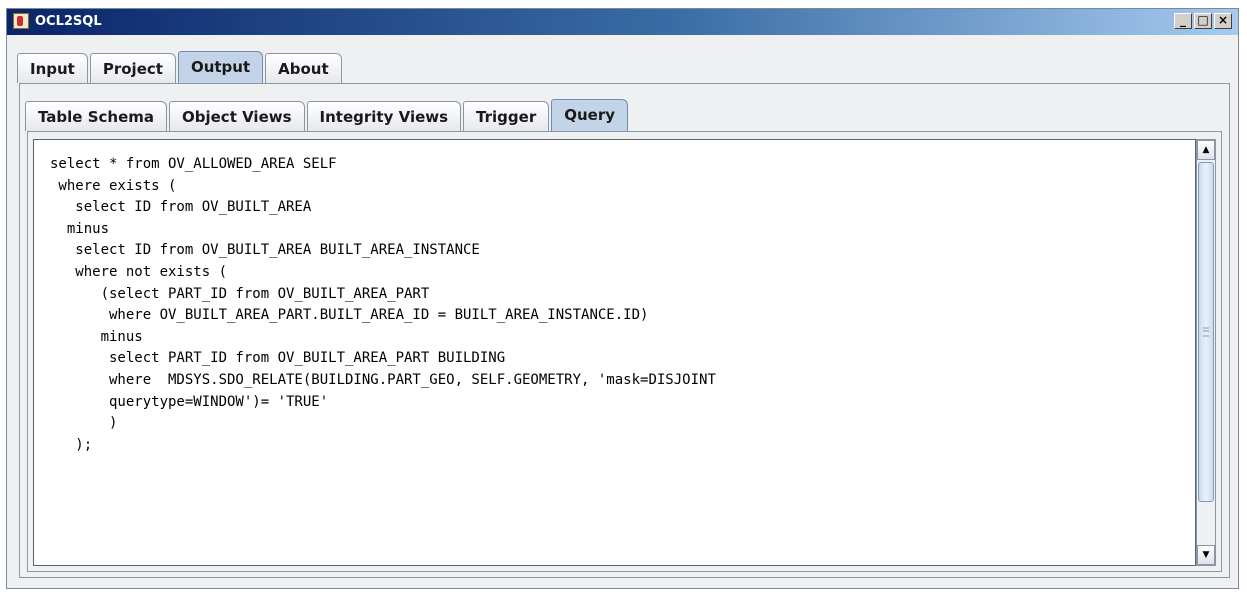 This screenshot has height=593, width=1247. I want to click on tab-about: About, so click(303, 68).